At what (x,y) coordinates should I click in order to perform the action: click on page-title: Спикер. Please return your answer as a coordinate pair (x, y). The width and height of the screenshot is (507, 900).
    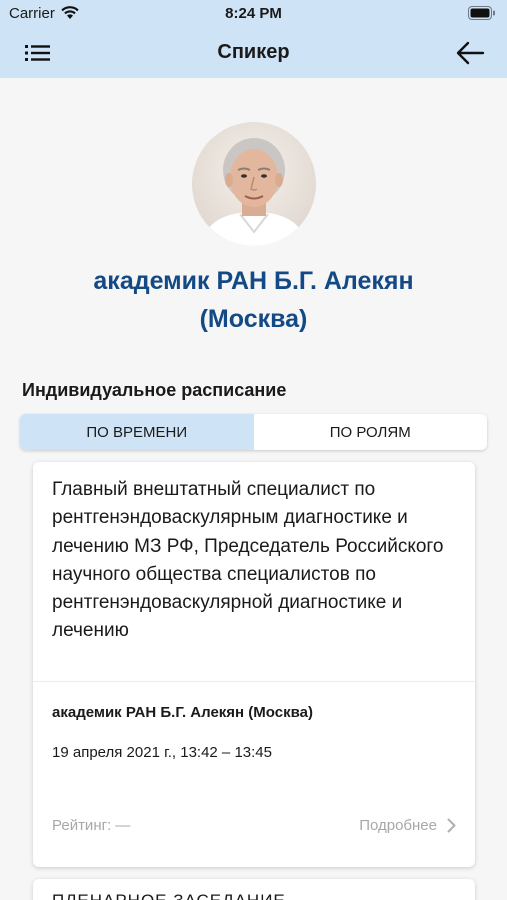
    Looking at the image, I should click on (253, 52).